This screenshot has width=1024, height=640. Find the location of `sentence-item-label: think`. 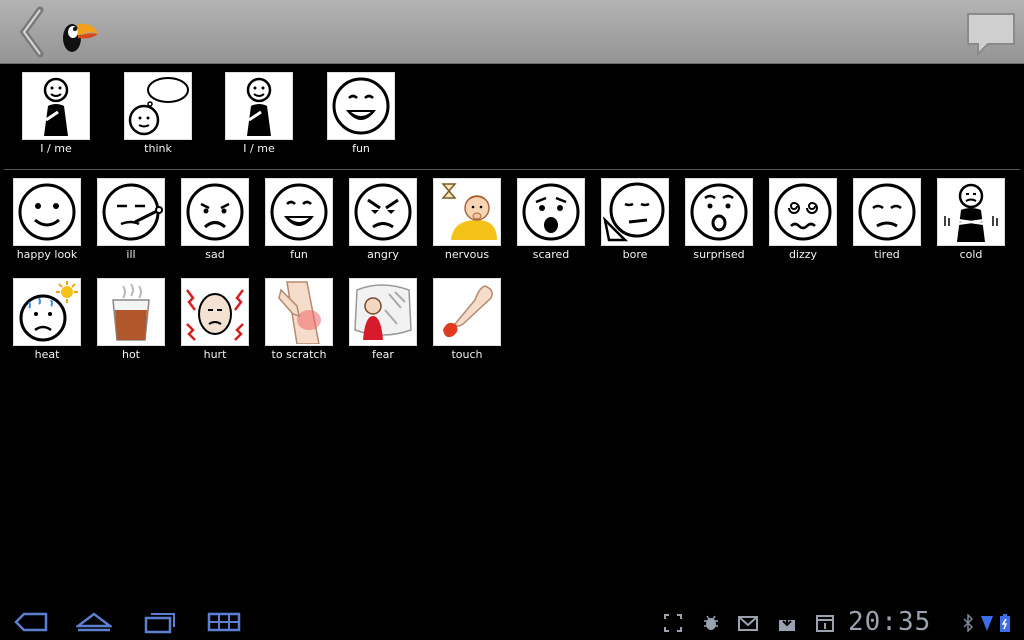

sentence-item-label: think is located at coordinates (158, 148).